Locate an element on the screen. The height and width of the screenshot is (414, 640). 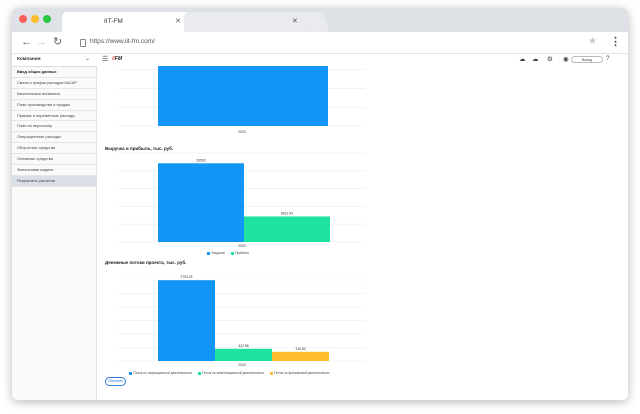
legend-item: Поток по операционной деятельности is located at coordinates (160, 373).